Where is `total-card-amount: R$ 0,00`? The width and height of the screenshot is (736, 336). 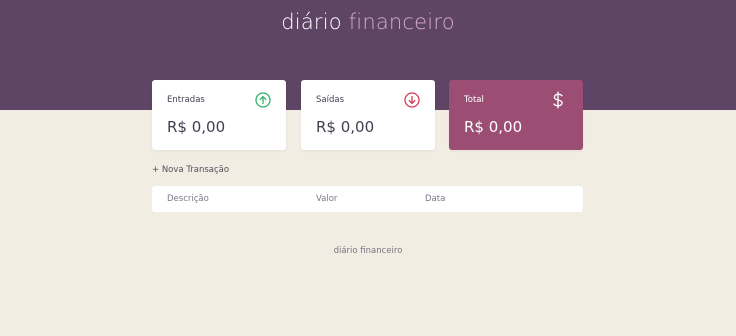 total-card-amount: R$ 0,00 is located at coordinates (493, 127).